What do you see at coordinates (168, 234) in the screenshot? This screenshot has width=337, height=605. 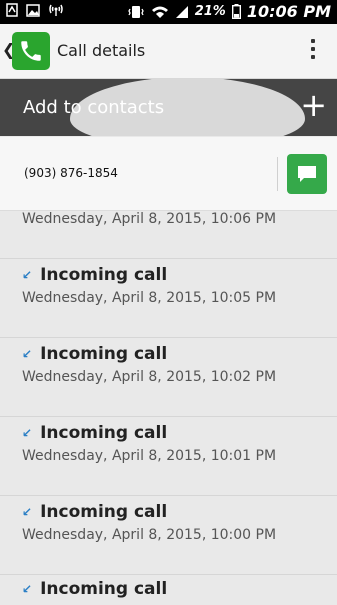 I see `list-item: Wednesday, April 8, 2015, 10:06 PM` at bounding box center [168, 234].